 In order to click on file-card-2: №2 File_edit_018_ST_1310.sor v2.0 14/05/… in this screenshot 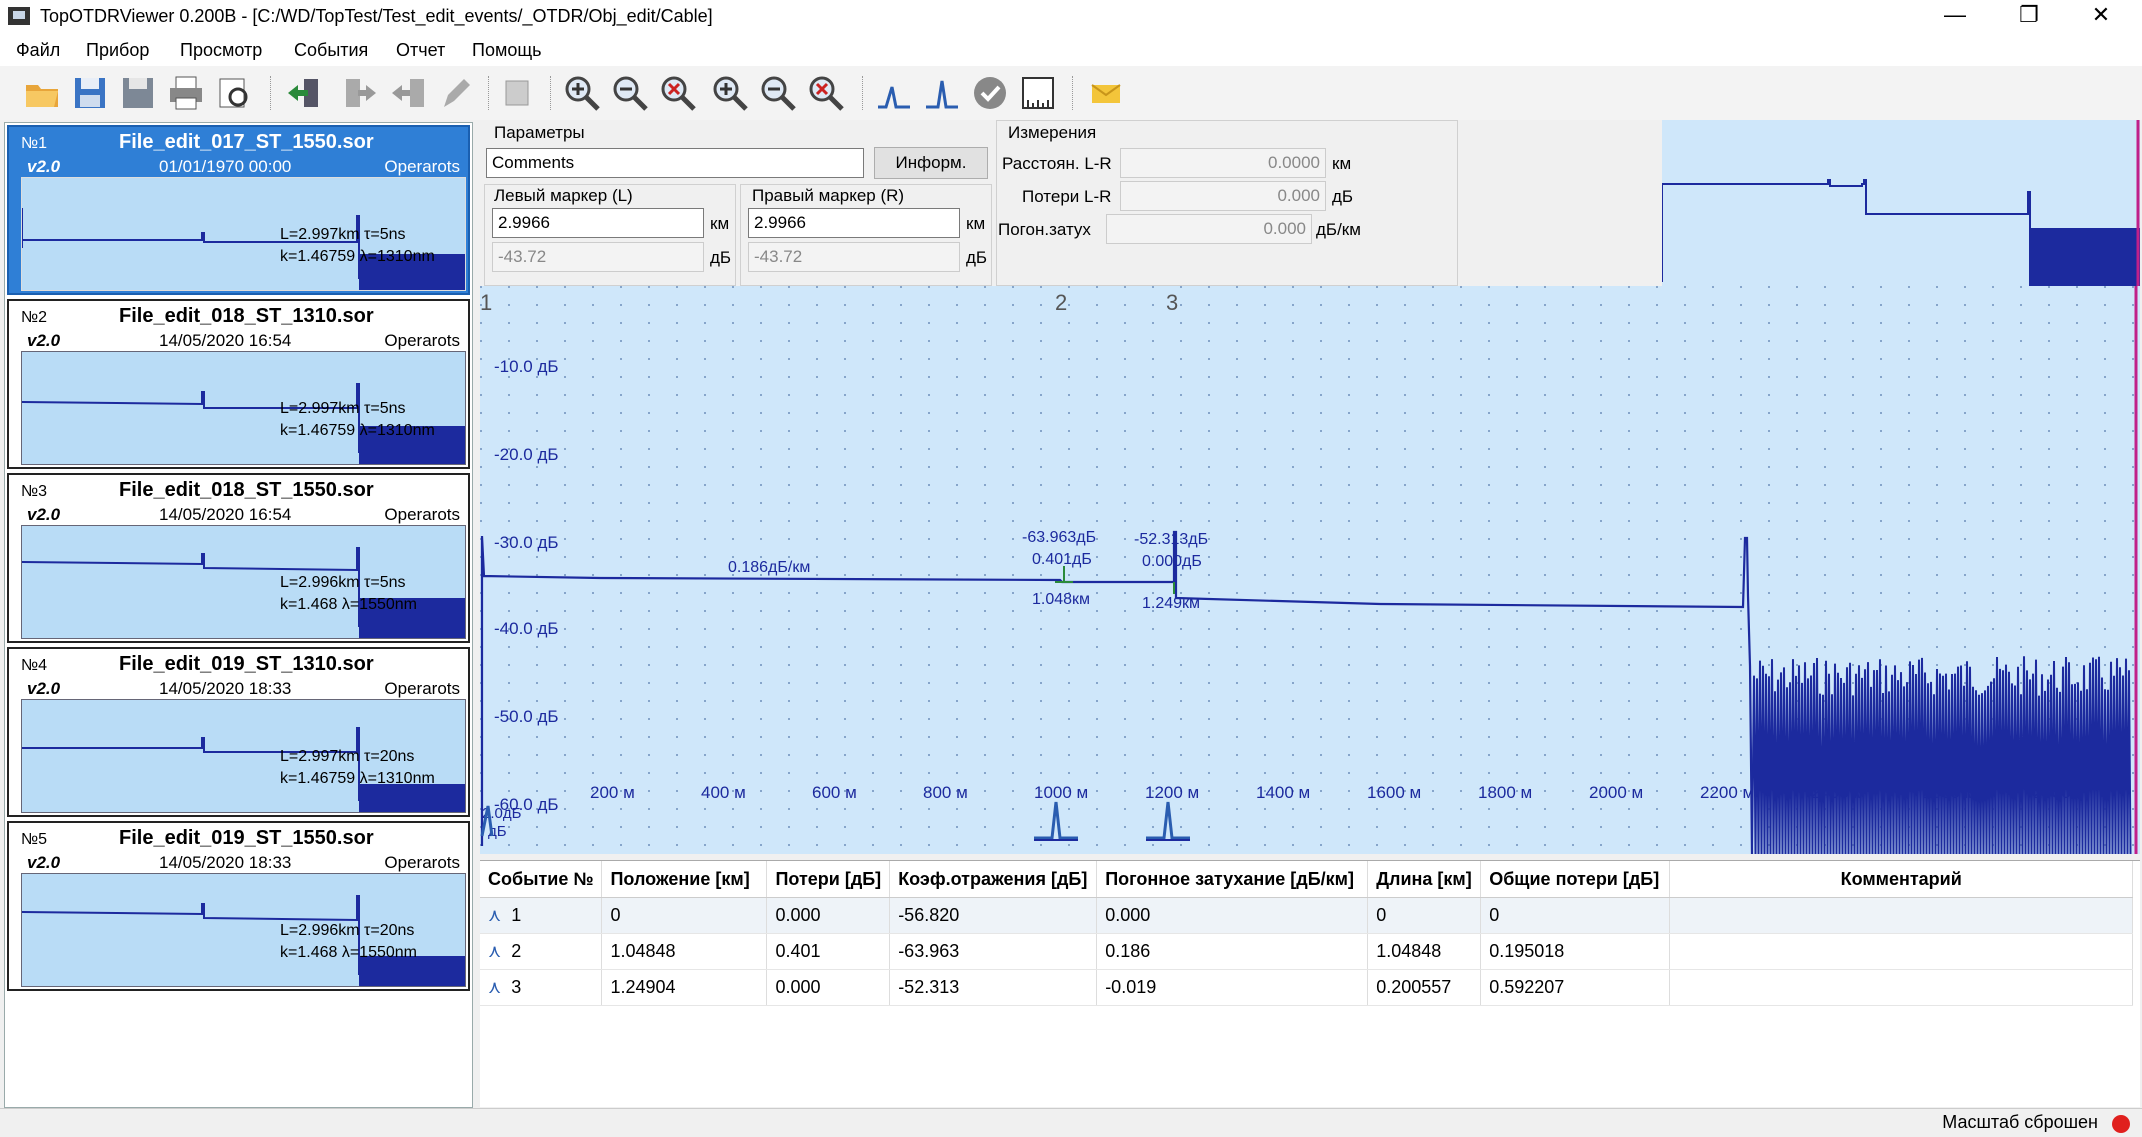, I will do `click(238, 384)`.